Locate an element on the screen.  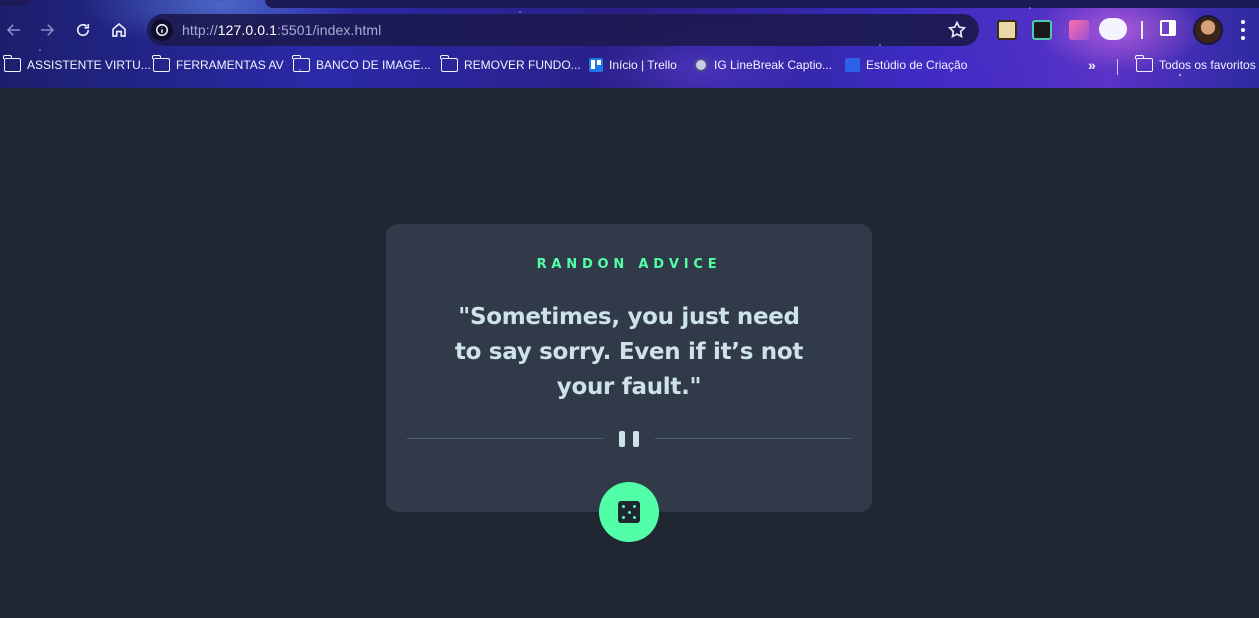
url-path: :5501/index.html is located at coordinates (329, 30).